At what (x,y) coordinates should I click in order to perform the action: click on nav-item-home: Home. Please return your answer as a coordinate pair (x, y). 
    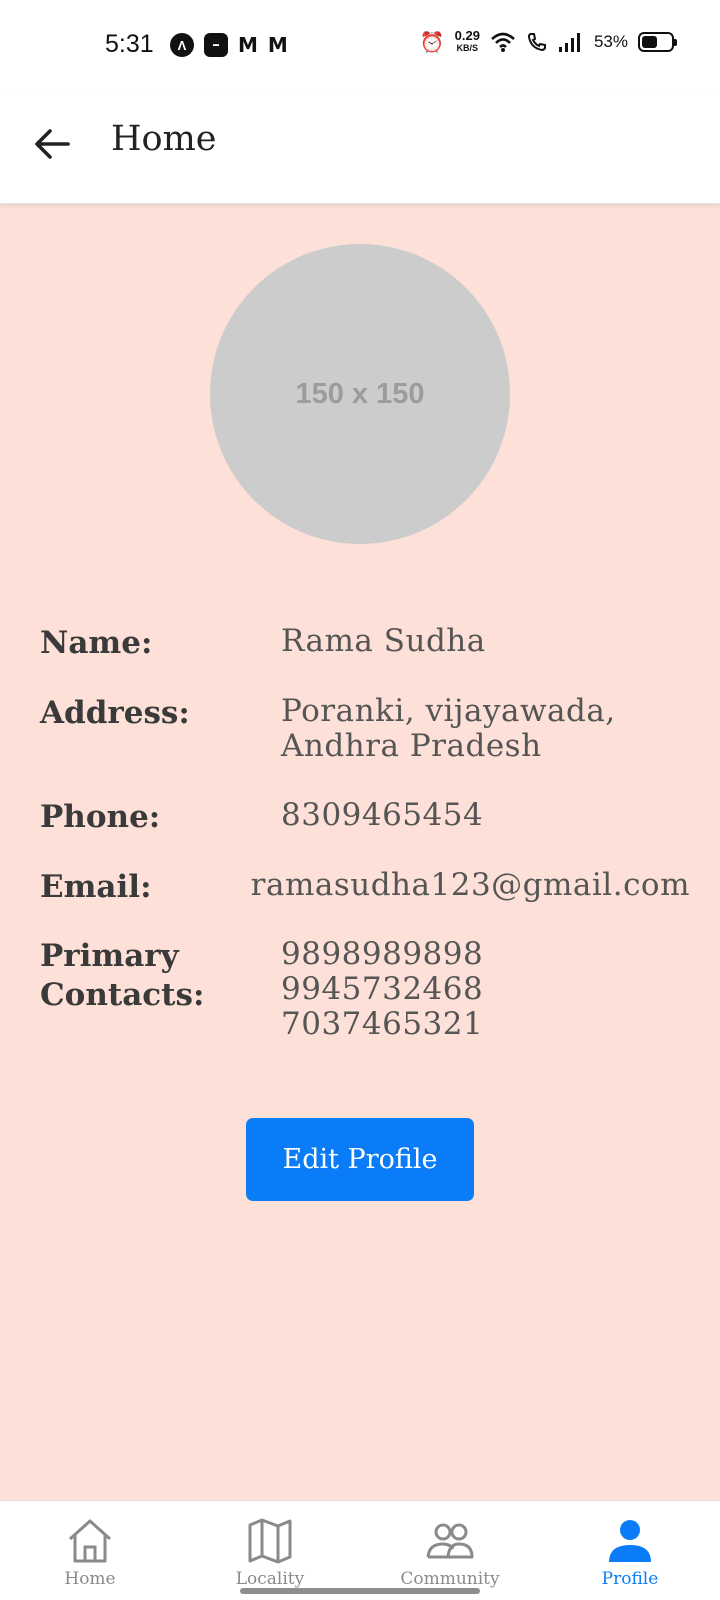
    Looking at the image, I should click on (90, 1550).